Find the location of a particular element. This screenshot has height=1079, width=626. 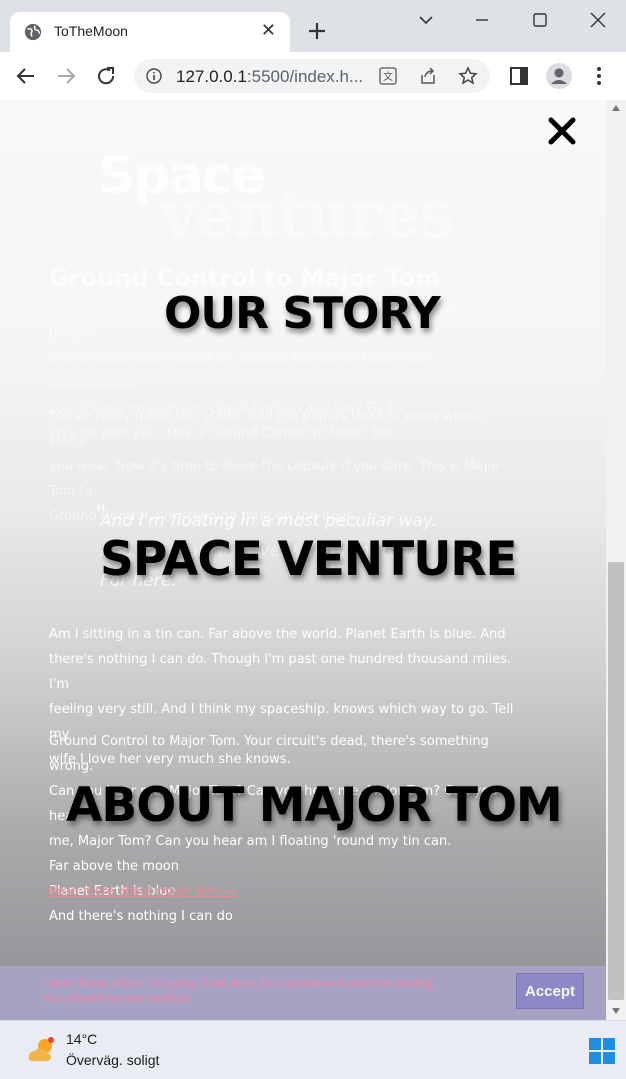

address-bar: 127.0.0.1:5500/index.h... 文 is located at coordinates (312, 76).